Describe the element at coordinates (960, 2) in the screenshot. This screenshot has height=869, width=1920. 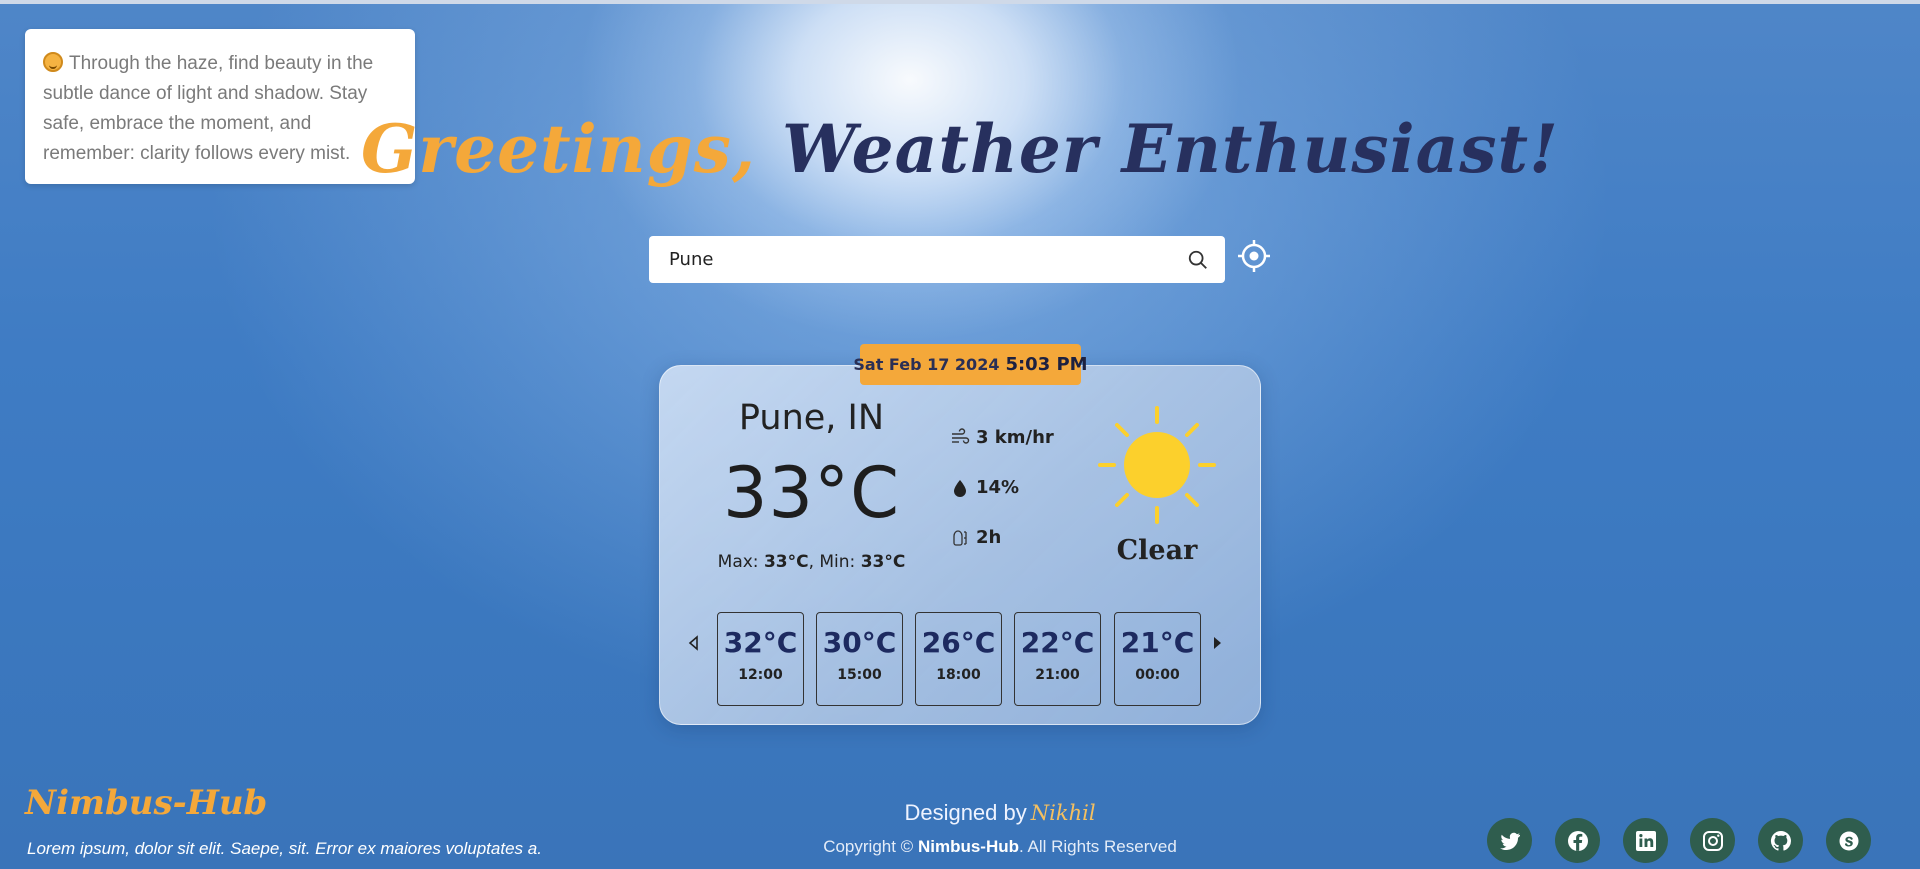
I see `top-bar` at that location.